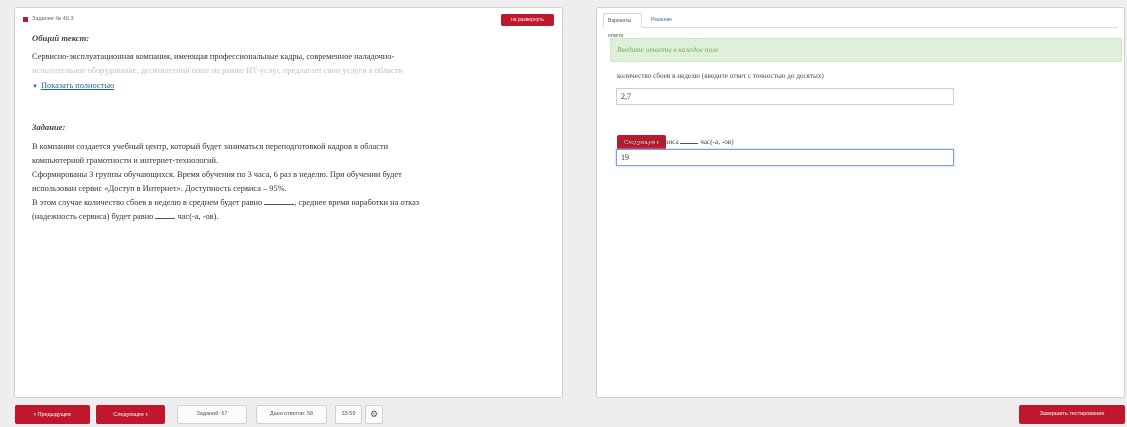 The height and width of the screenshot is (427, 1127). Describe the element at coordinates (866, 50) in the screenshot. I see `instruction-alert: Введите ответы в каждое поле` at that location.